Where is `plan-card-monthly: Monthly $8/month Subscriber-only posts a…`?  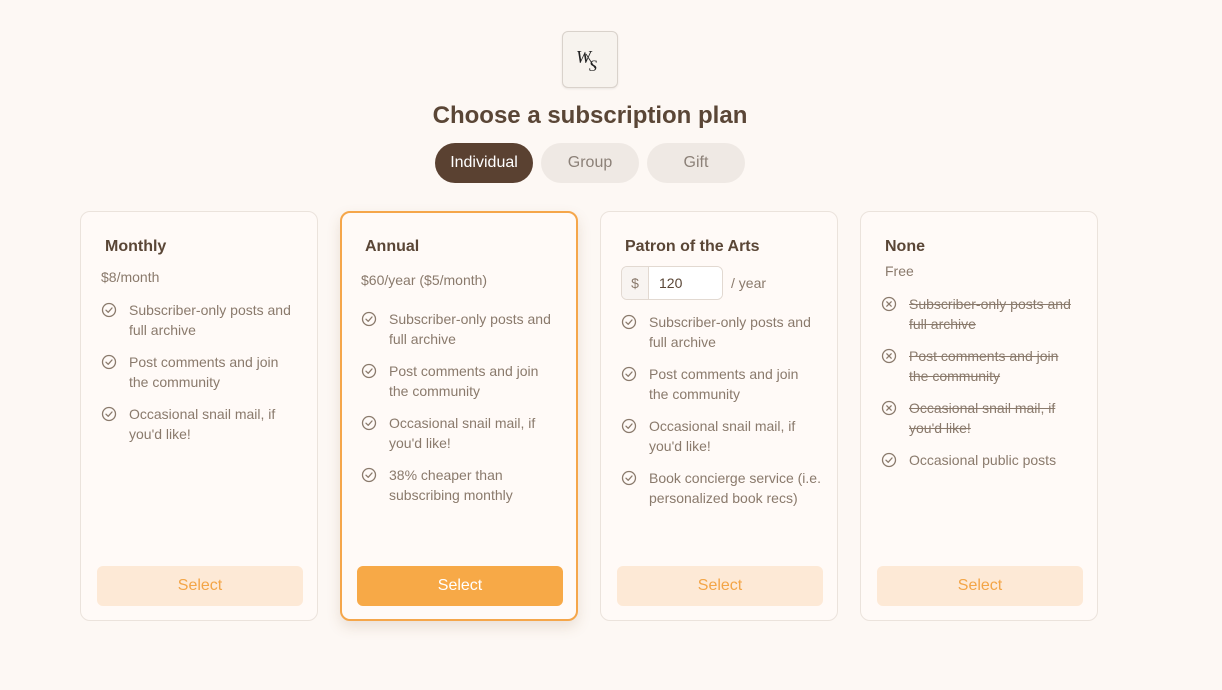
plan-card-monthly: Monthly $8/month Subscriber-only posts a… is located at coordinates (199, 416).